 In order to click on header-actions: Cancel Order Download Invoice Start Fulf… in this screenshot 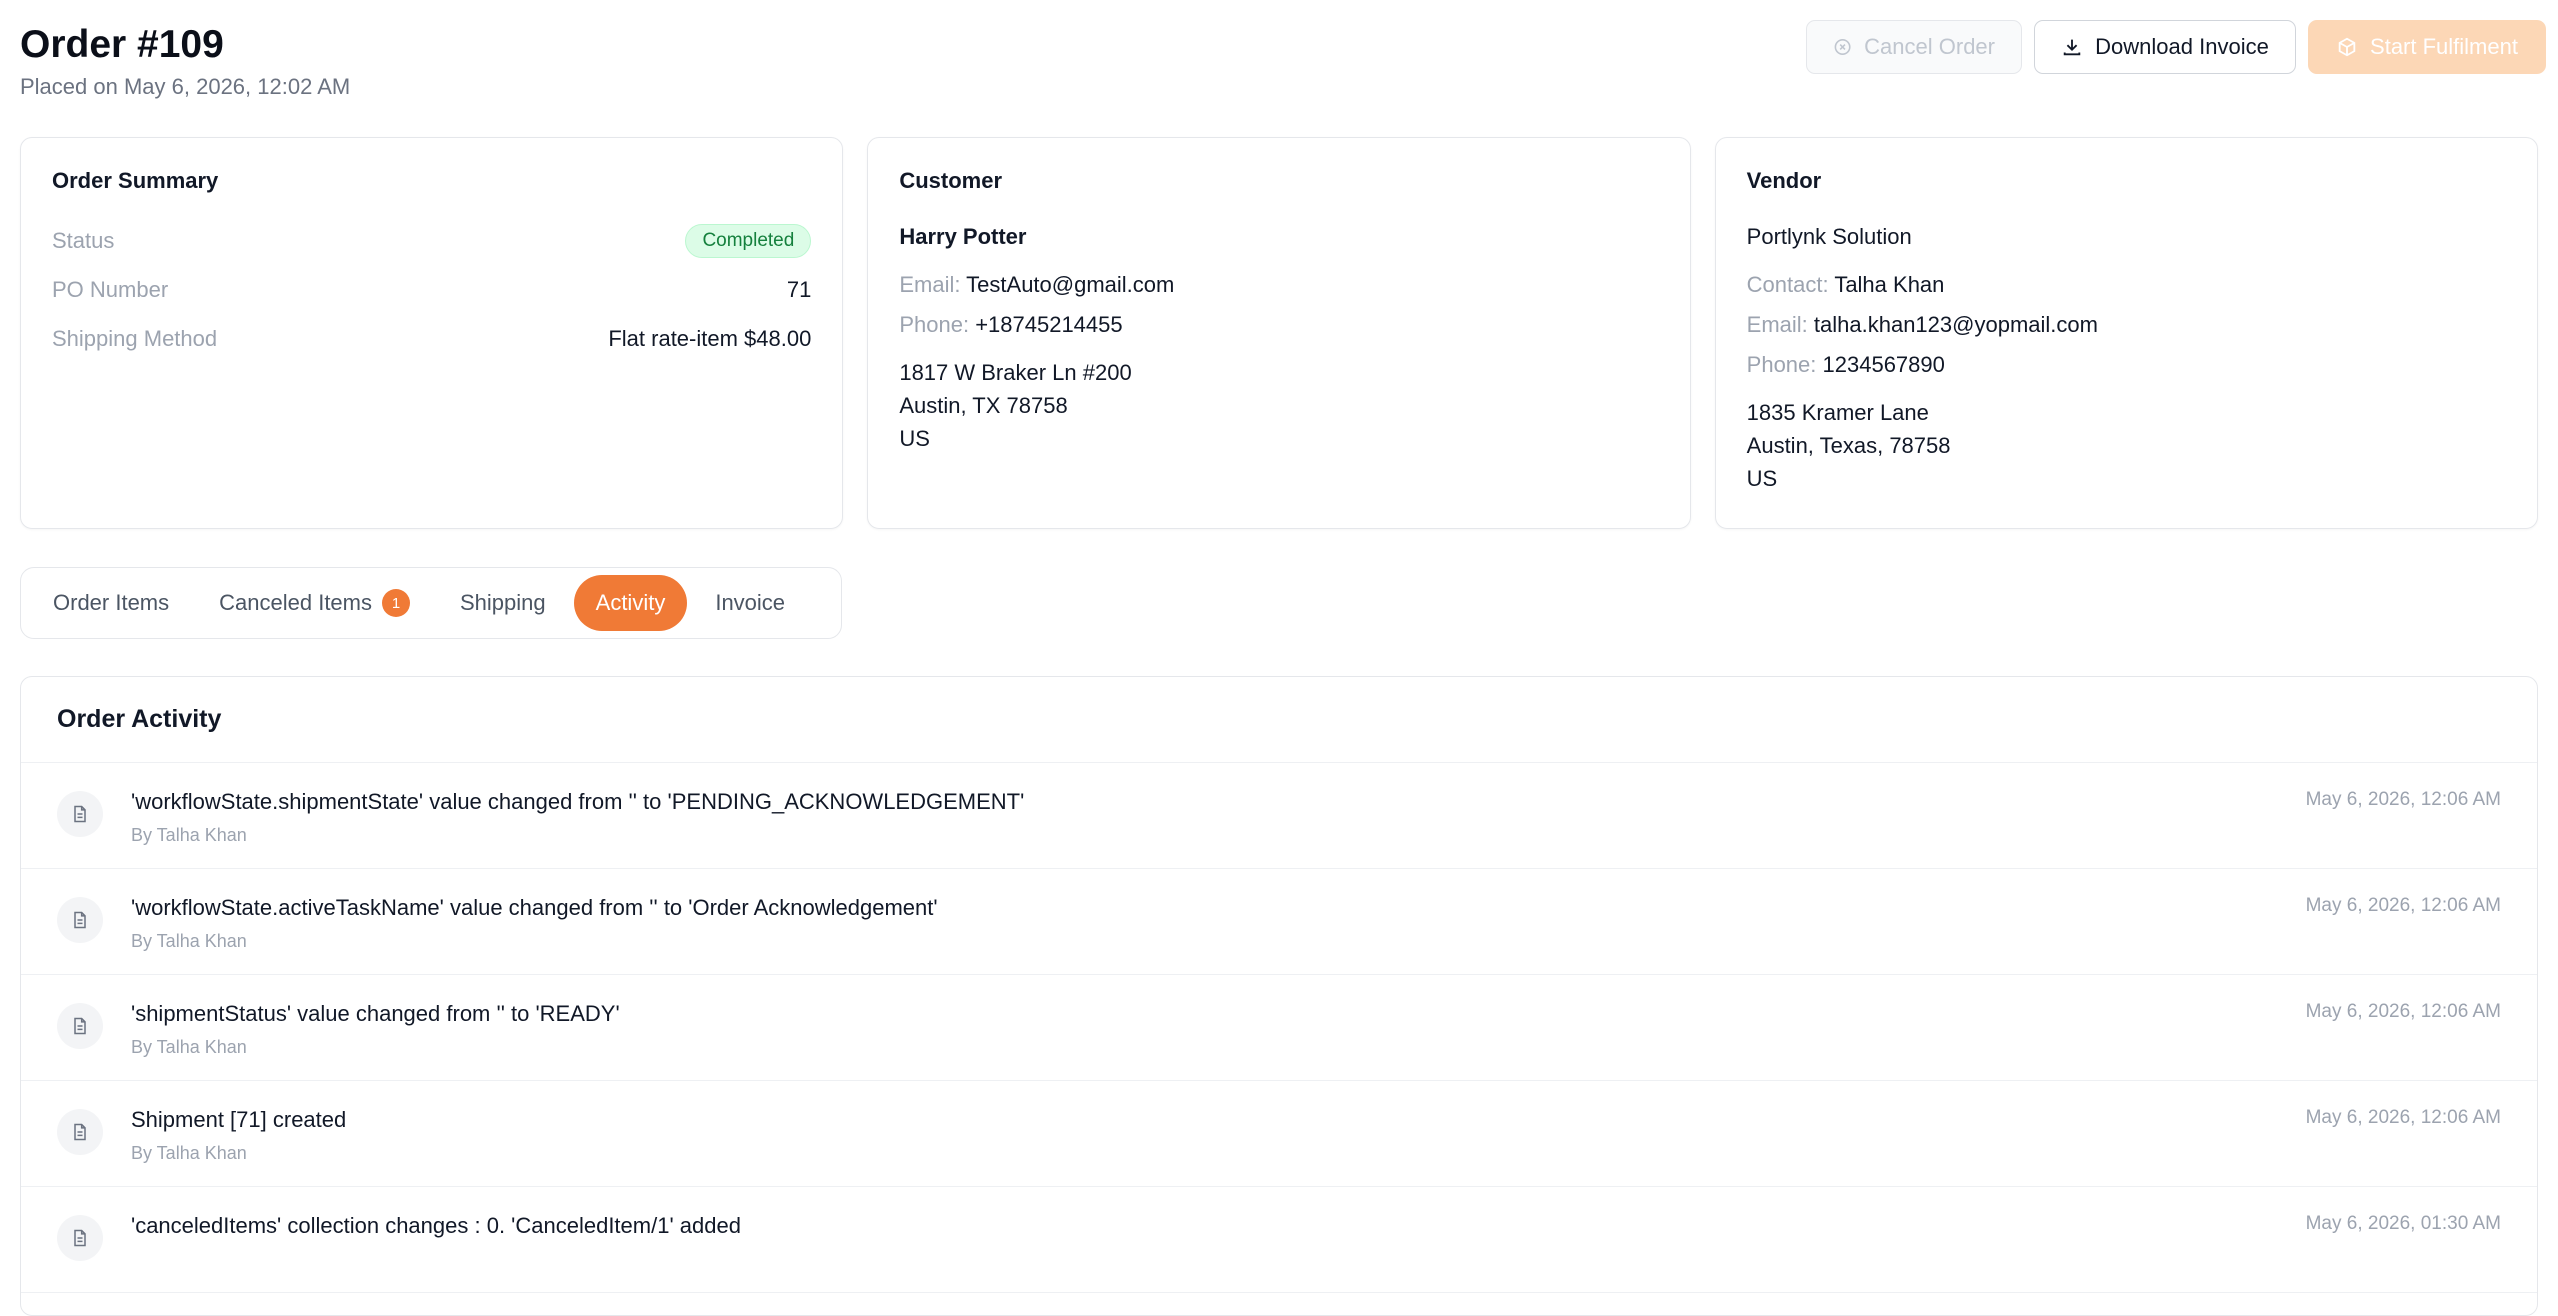, I will do `click(2176, 47)`.